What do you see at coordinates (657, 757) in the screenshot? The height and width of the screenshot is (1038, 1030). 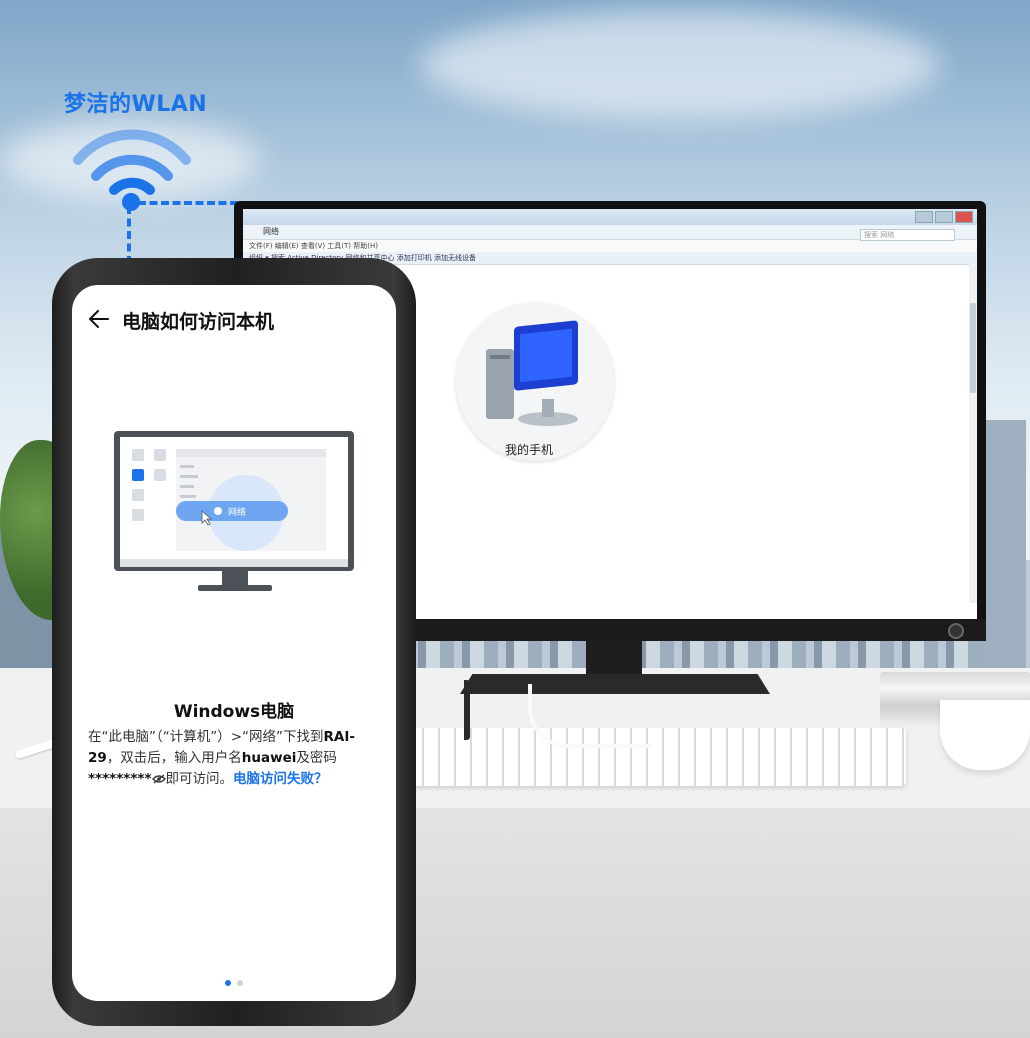 I see `keyboard` at bounding box center [657, 757].